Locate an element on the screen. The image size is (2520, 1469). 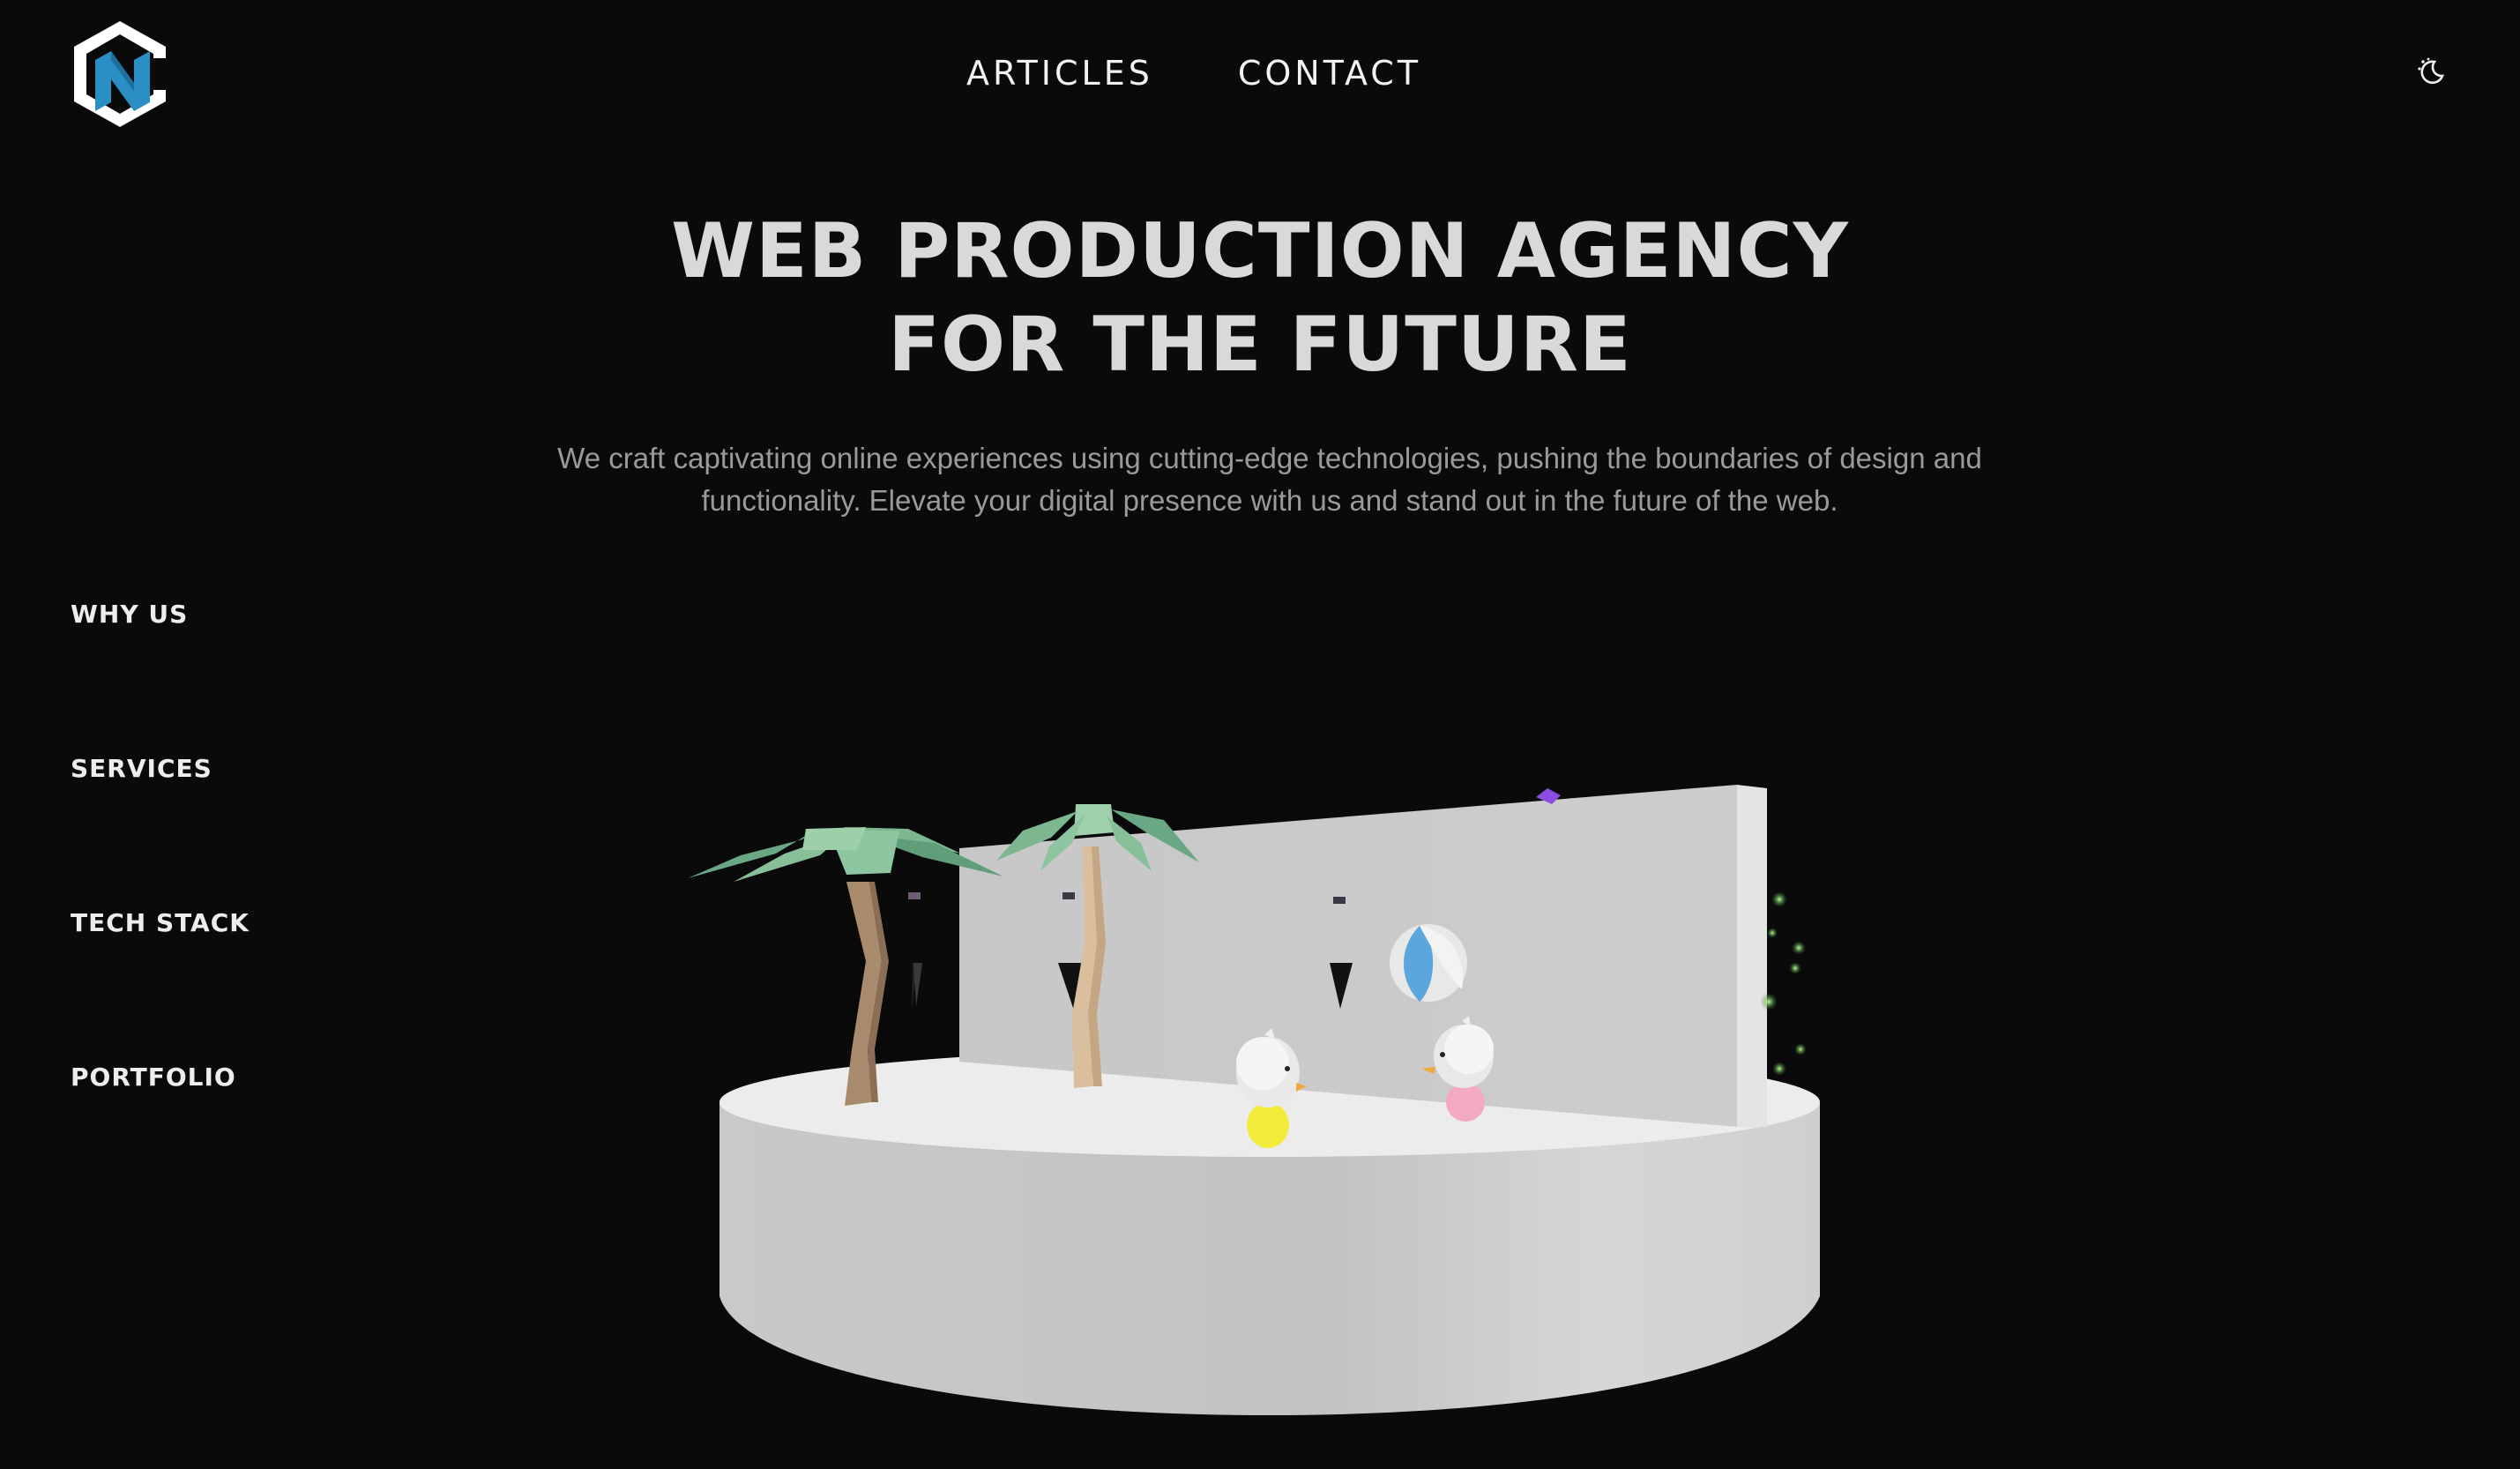
moon-sun-icon is located at coordinates (2431, 71).